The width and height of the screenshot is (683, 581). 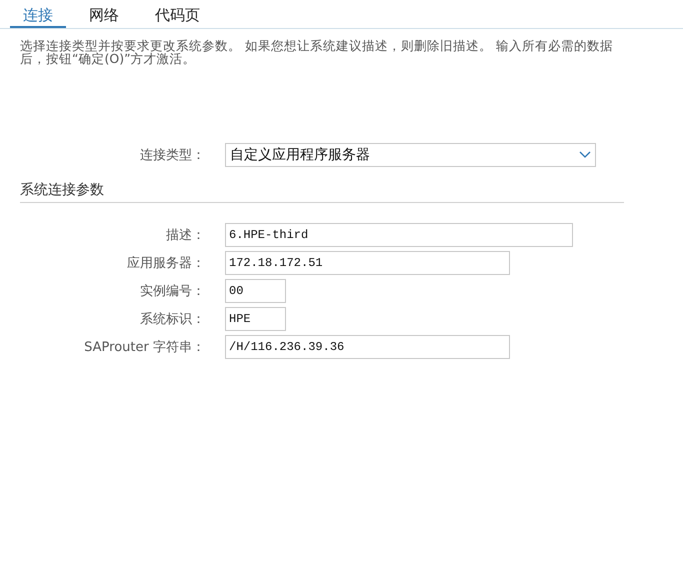 What do you see at coordinates (585, 155) in the screenshot?
I see `chevron-down-icon` at bounding box center [585, 155].